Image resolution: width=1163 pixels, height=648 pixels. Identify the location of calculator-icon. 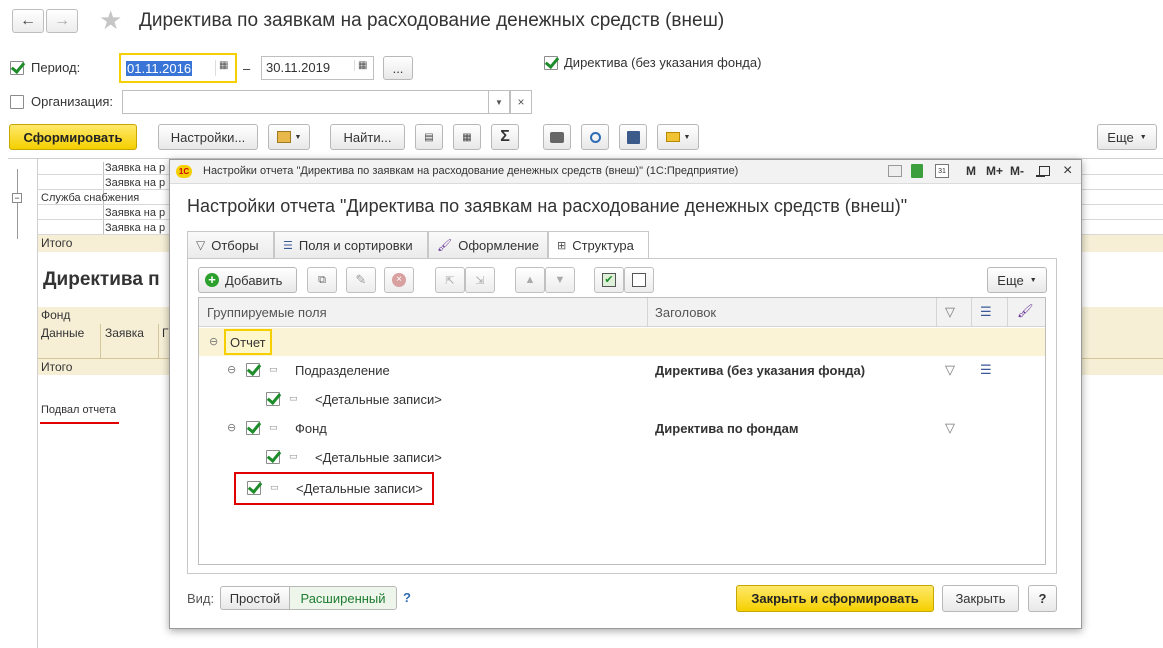
(917, 171).